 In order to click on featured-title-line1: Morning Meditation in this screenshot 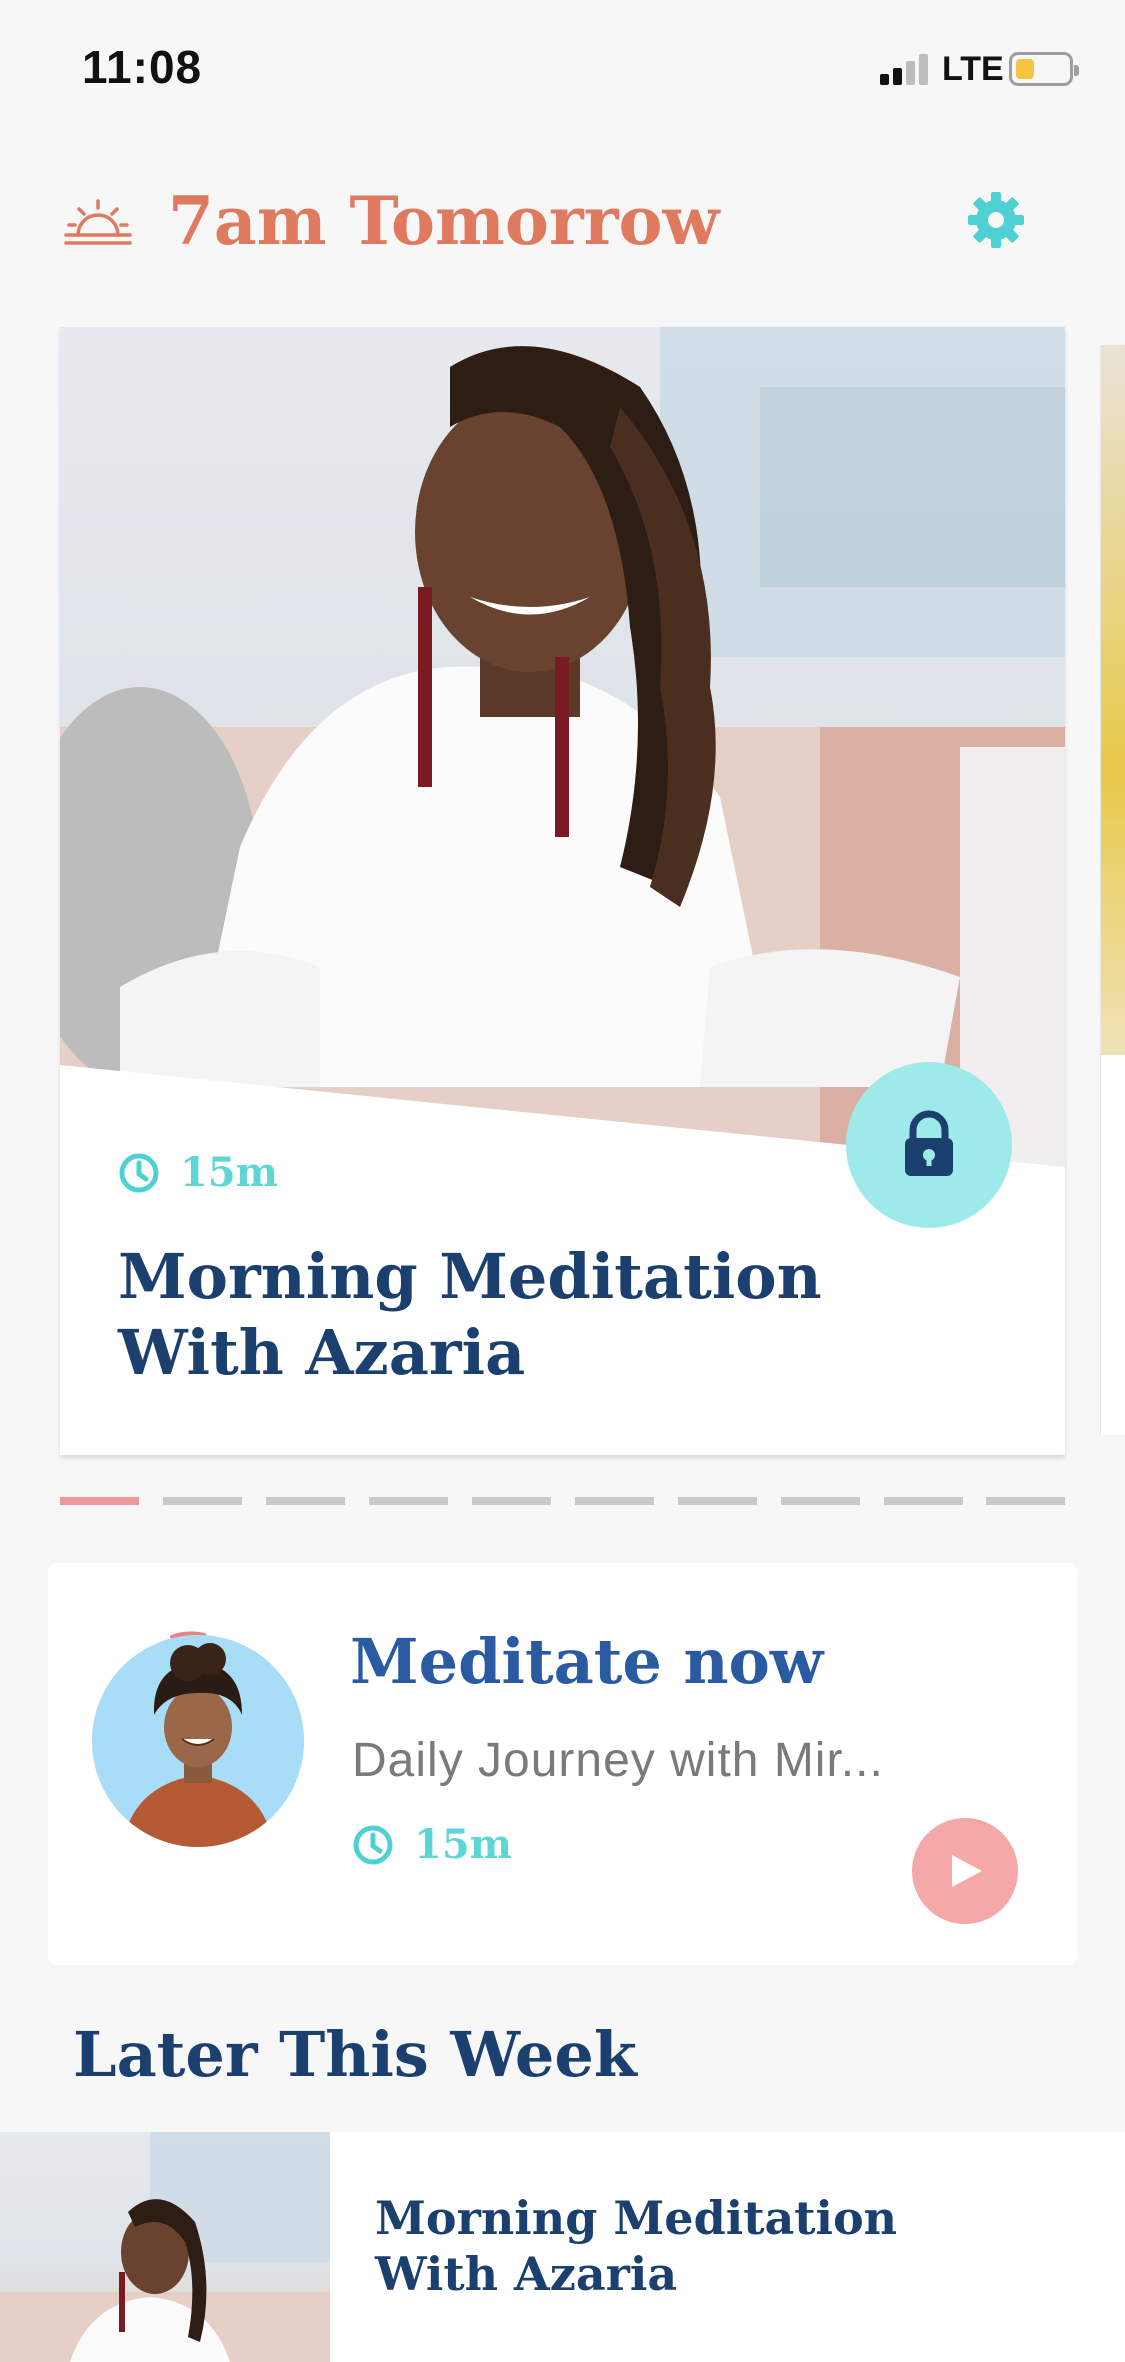, I will do `click(470, 1276)`.